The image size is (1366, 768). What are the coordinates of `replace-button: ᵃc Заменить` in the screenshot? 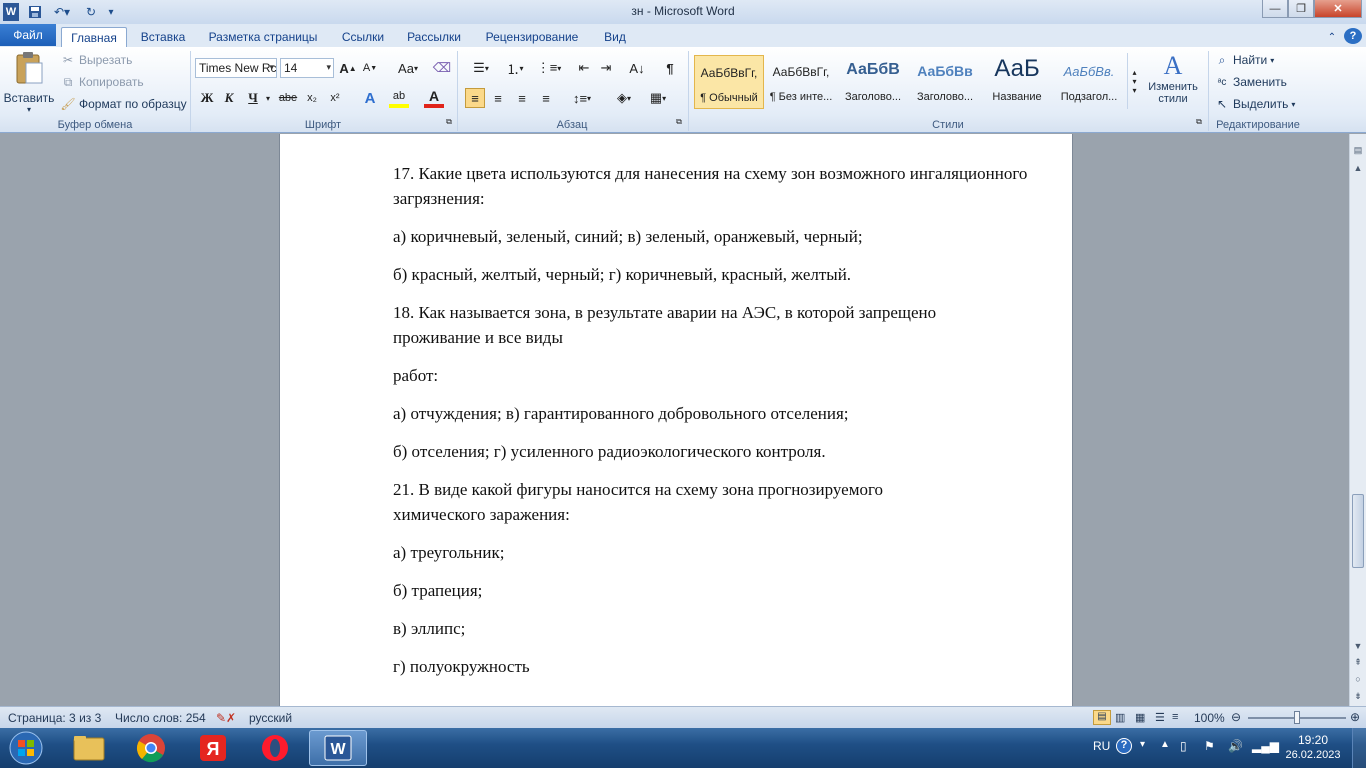 It's located at (1250, 82).